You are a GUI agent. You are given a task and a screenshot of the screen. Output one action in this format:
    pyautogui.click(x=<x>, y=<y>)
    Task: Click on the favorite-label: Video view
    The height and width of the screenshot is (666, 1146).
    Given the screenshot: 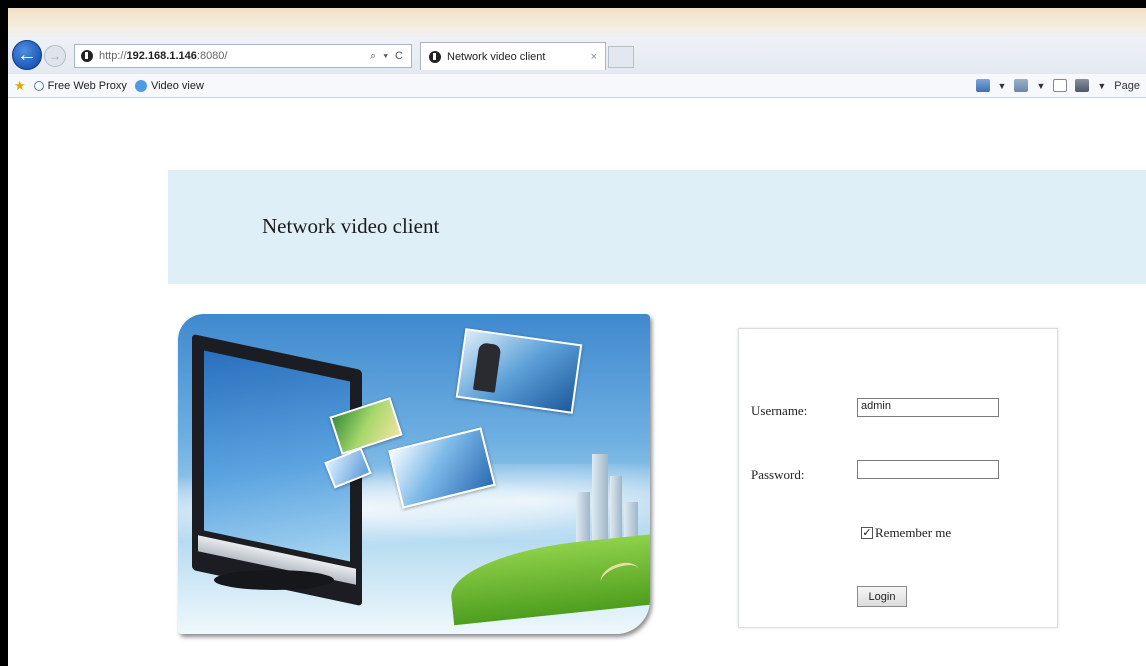 What is the action you would take?
    pyautogui.click(x=177, y=85)
    